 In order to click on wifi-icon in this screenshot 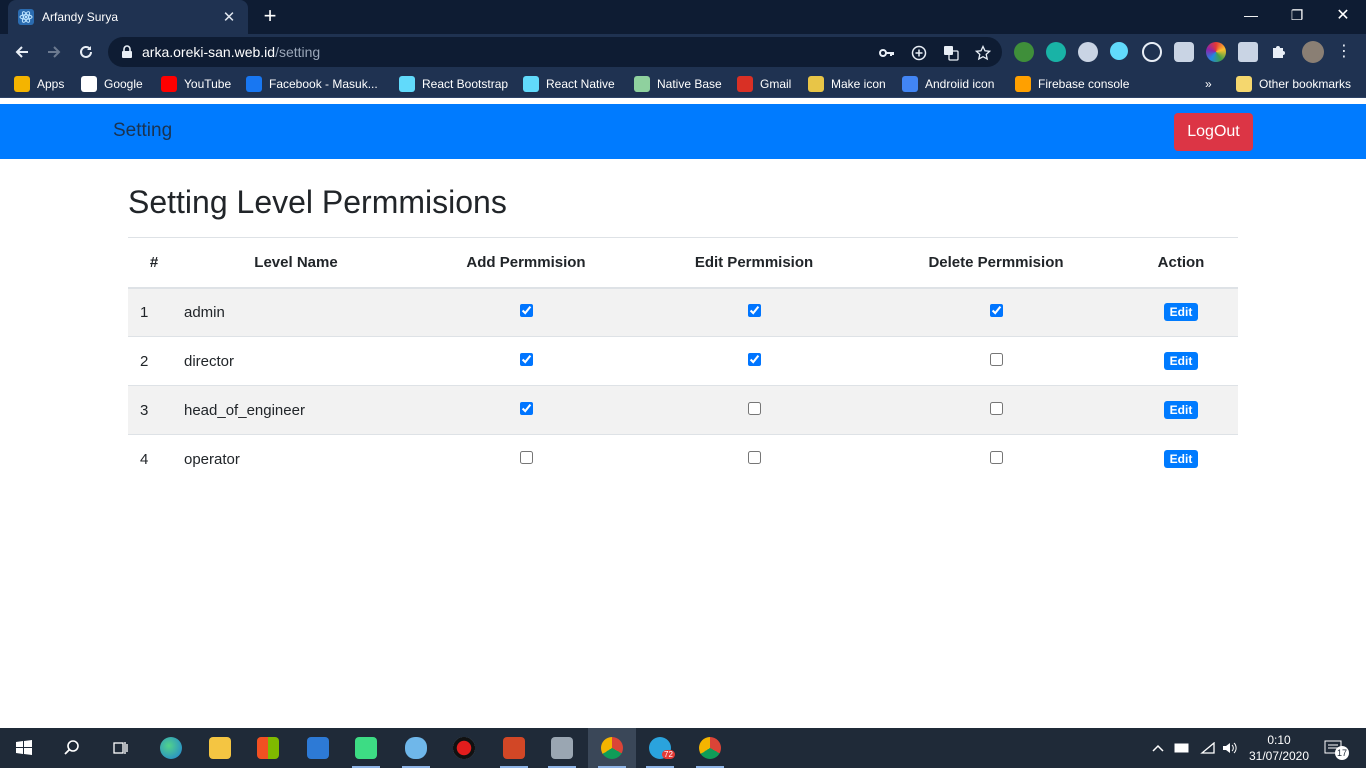, I will do `click(1208, 748)`.